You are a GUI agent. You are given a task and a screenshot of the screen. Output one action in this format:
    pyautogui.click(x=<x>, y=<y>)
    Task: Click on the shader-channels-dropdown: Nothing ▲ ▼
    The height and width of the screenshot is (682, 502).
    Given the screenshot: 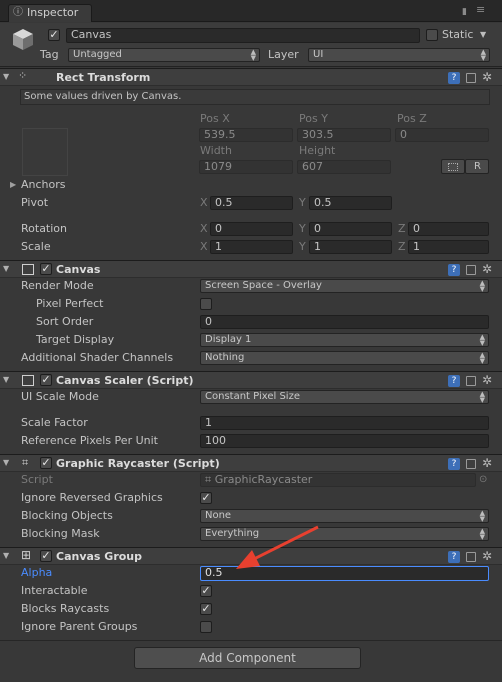 What is the action you would take?
    pyautogui.click(x=344, y=358)
    